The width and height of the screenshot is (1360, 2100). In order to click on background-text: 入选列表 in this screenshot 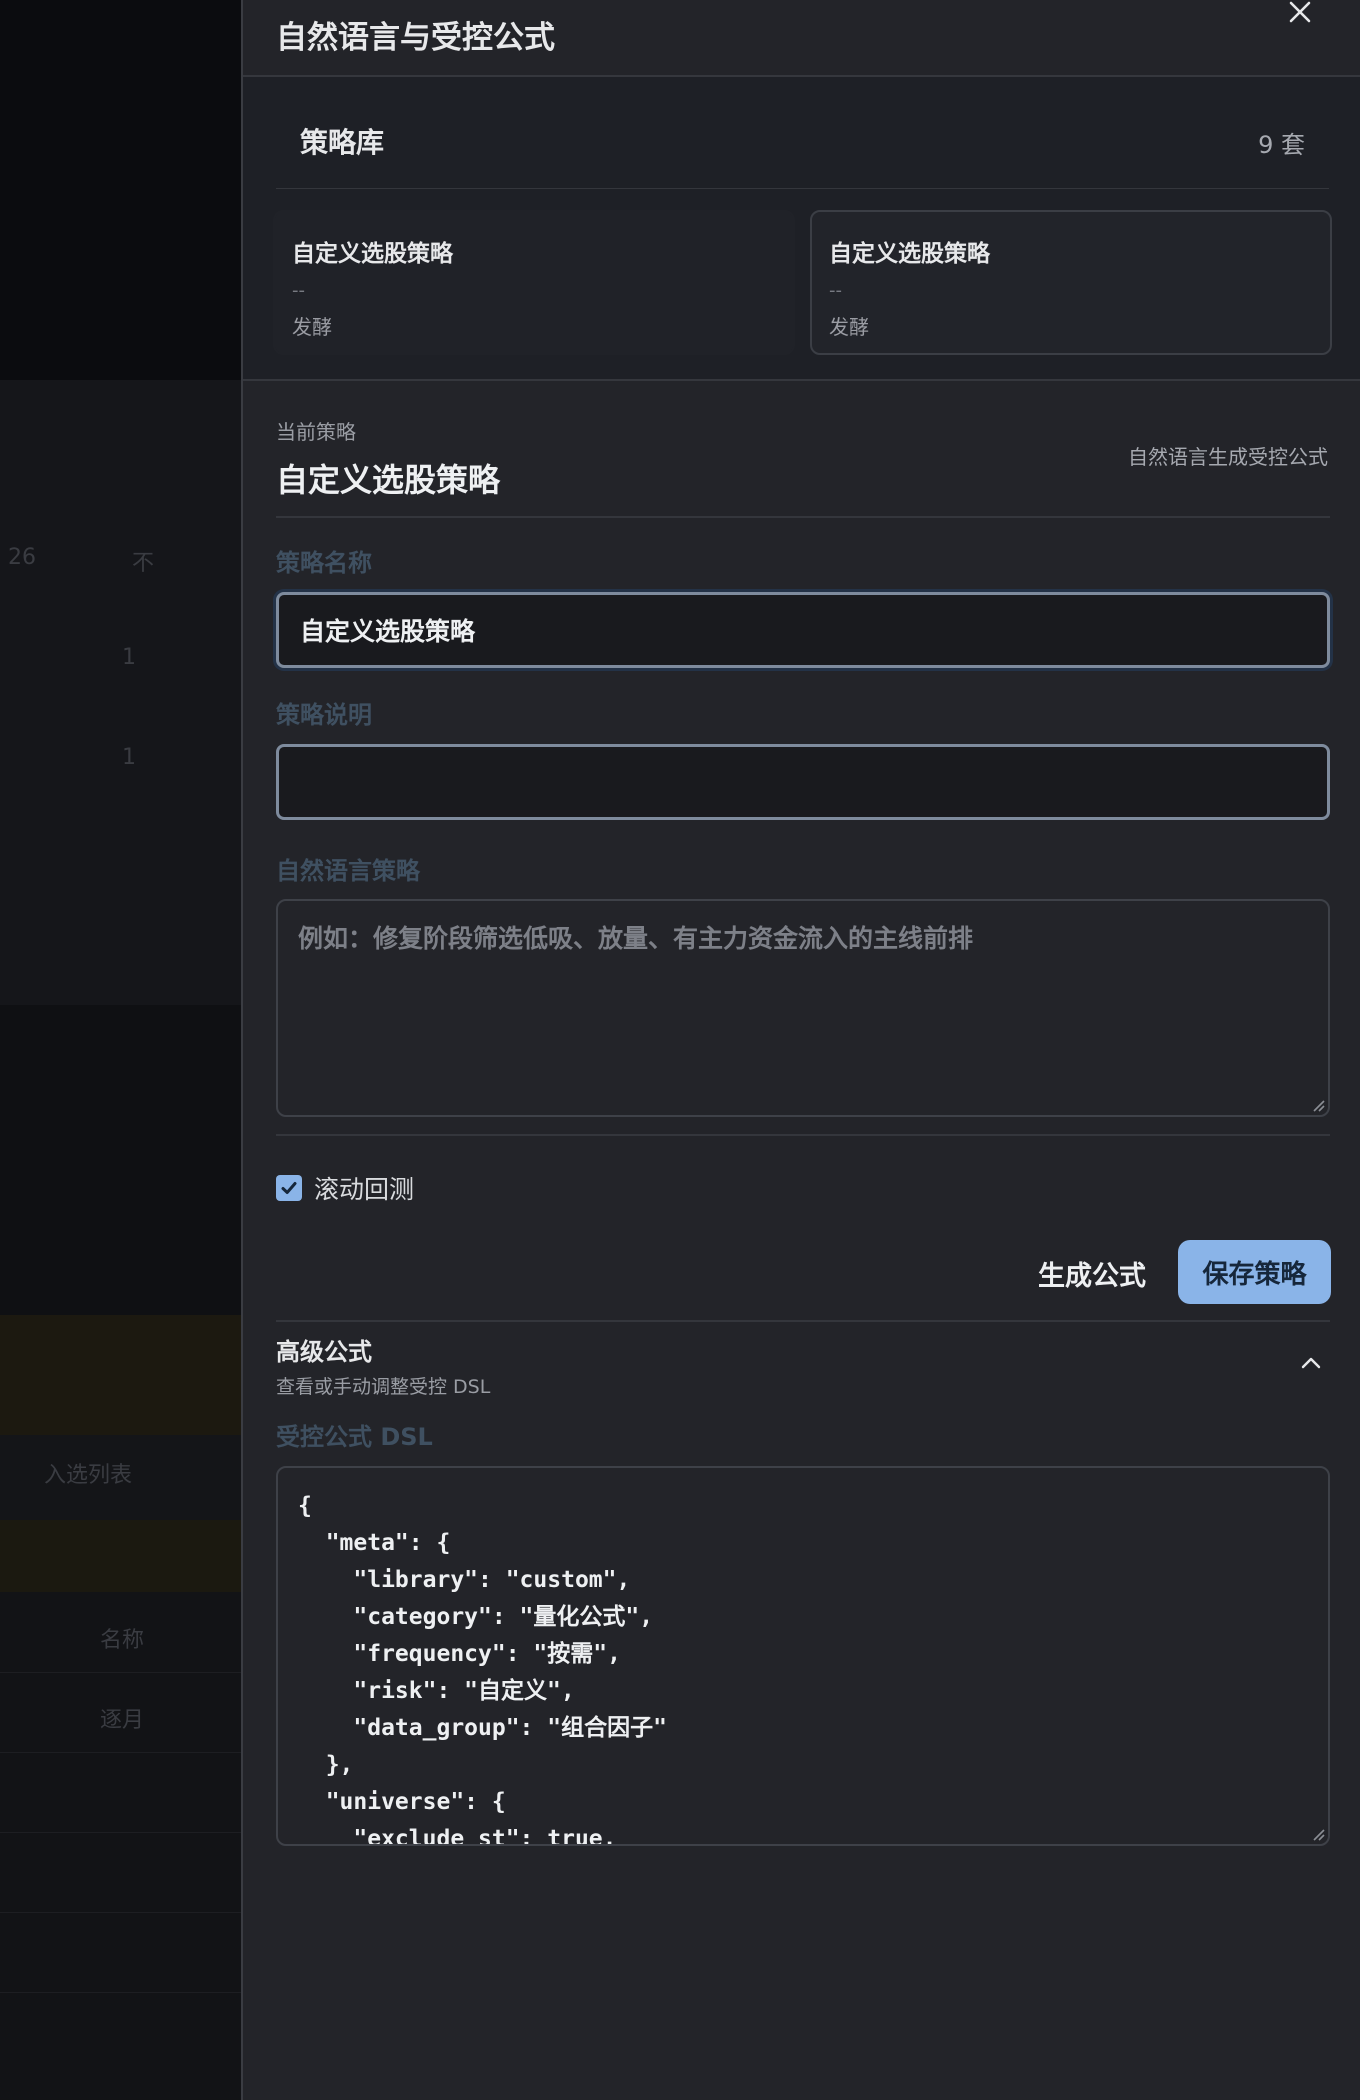, I will do `click(88, 1475)`.